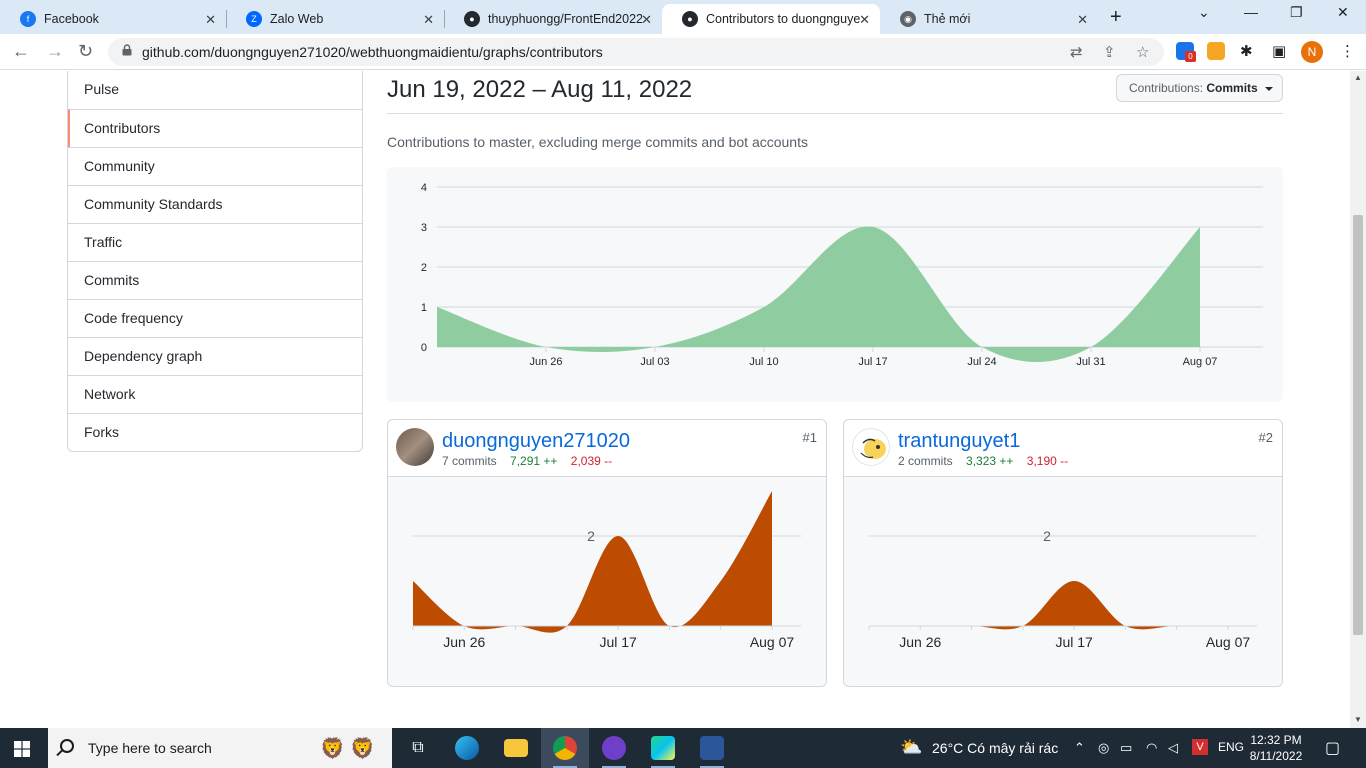 The height and width of the screenshot is (768, 1366). Describe the element at coordinates (1186, 52) in the screenshot. I see `extension-icon: 0` at that location.